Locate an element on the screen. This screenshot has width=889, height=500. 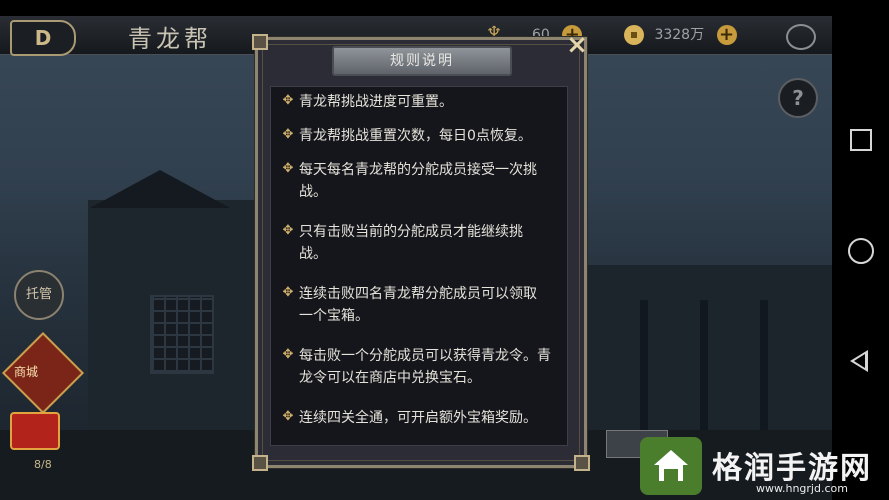
trustee-button: 托管 is located at coordinates (39, 295).